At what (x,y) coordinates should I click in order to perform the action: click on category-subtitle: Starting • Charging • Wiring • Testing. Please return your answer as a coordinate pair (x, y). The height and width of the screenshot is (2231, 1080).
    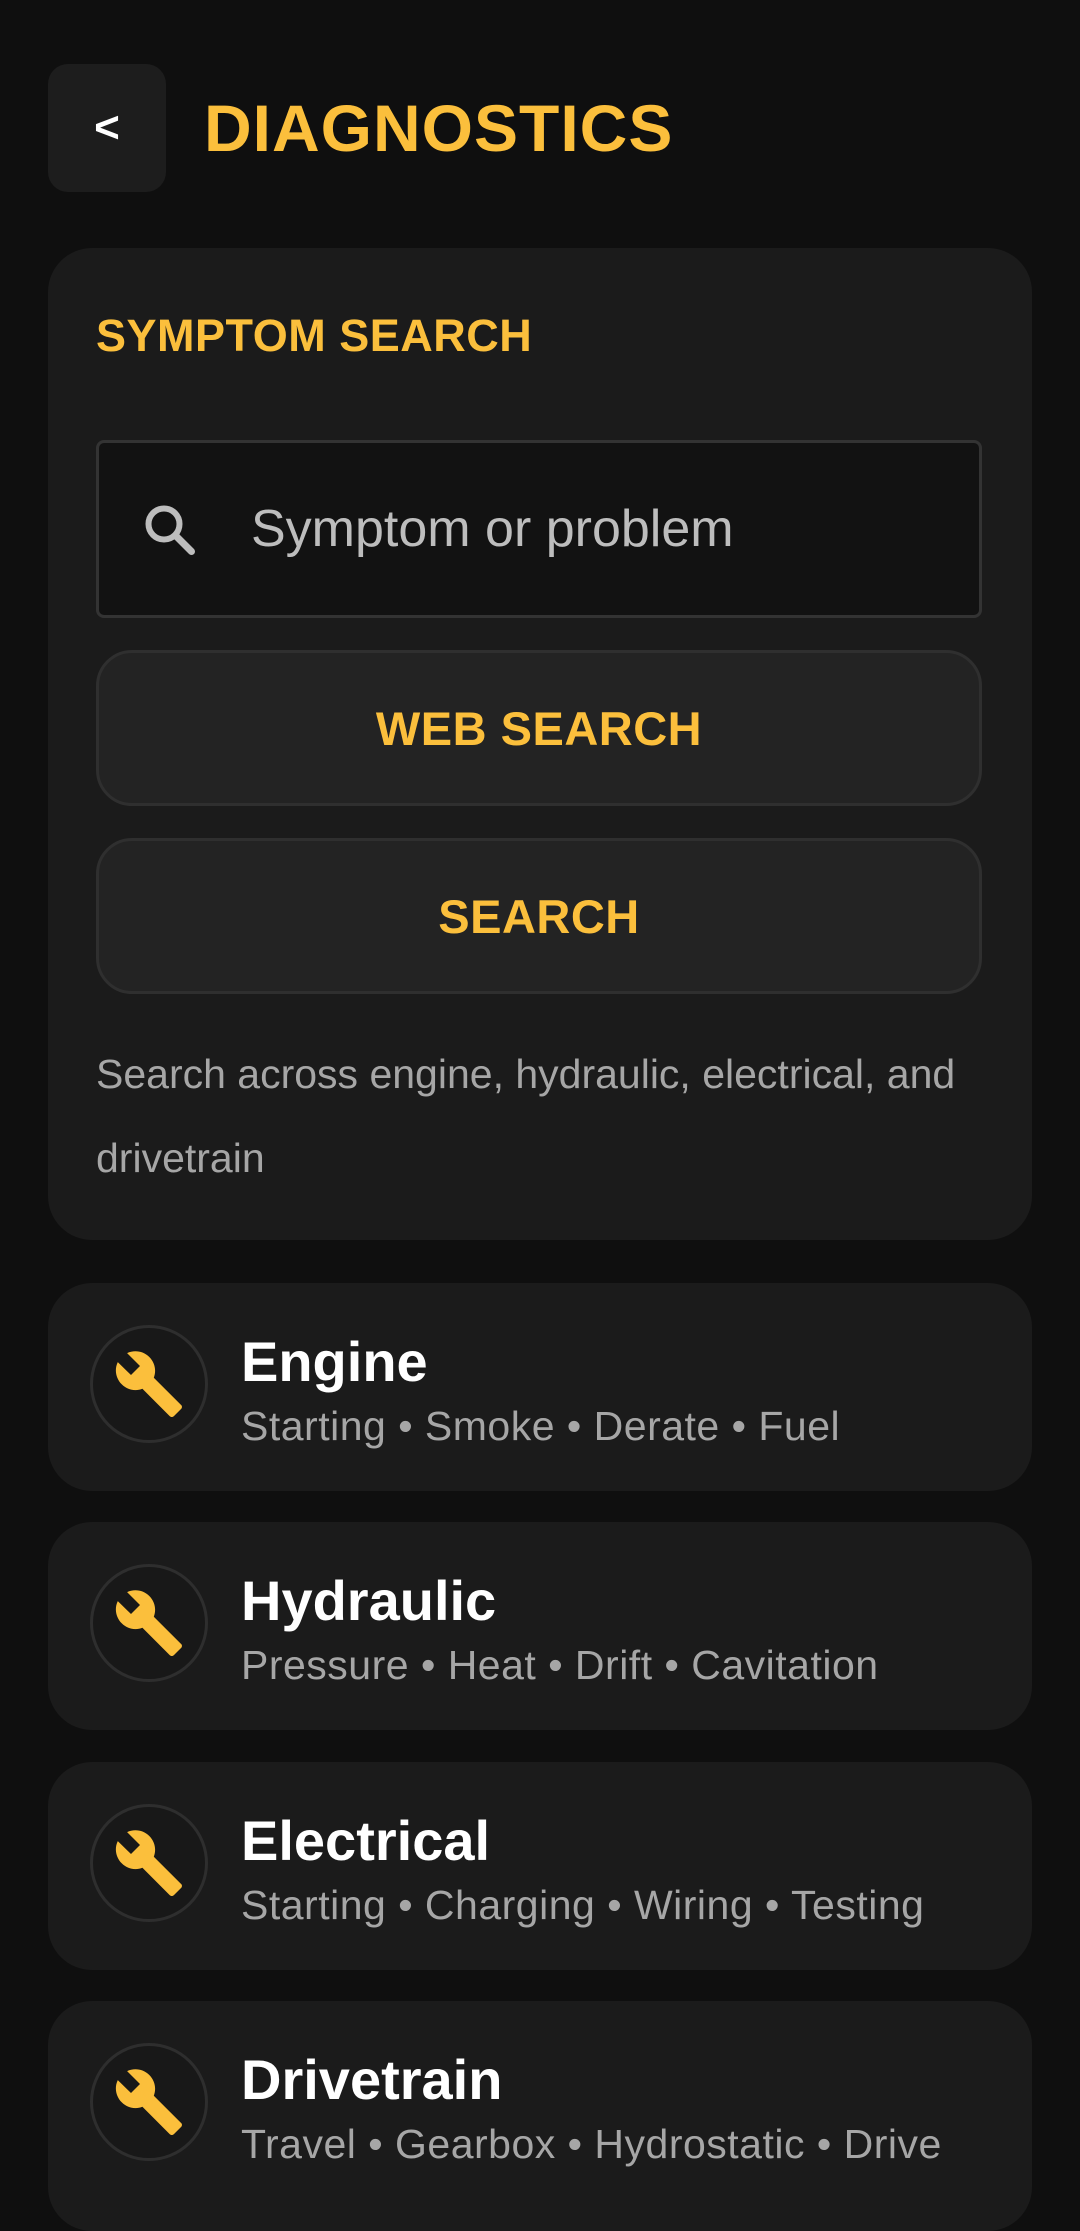
    Looking at the image, I should click on (583, 1905).